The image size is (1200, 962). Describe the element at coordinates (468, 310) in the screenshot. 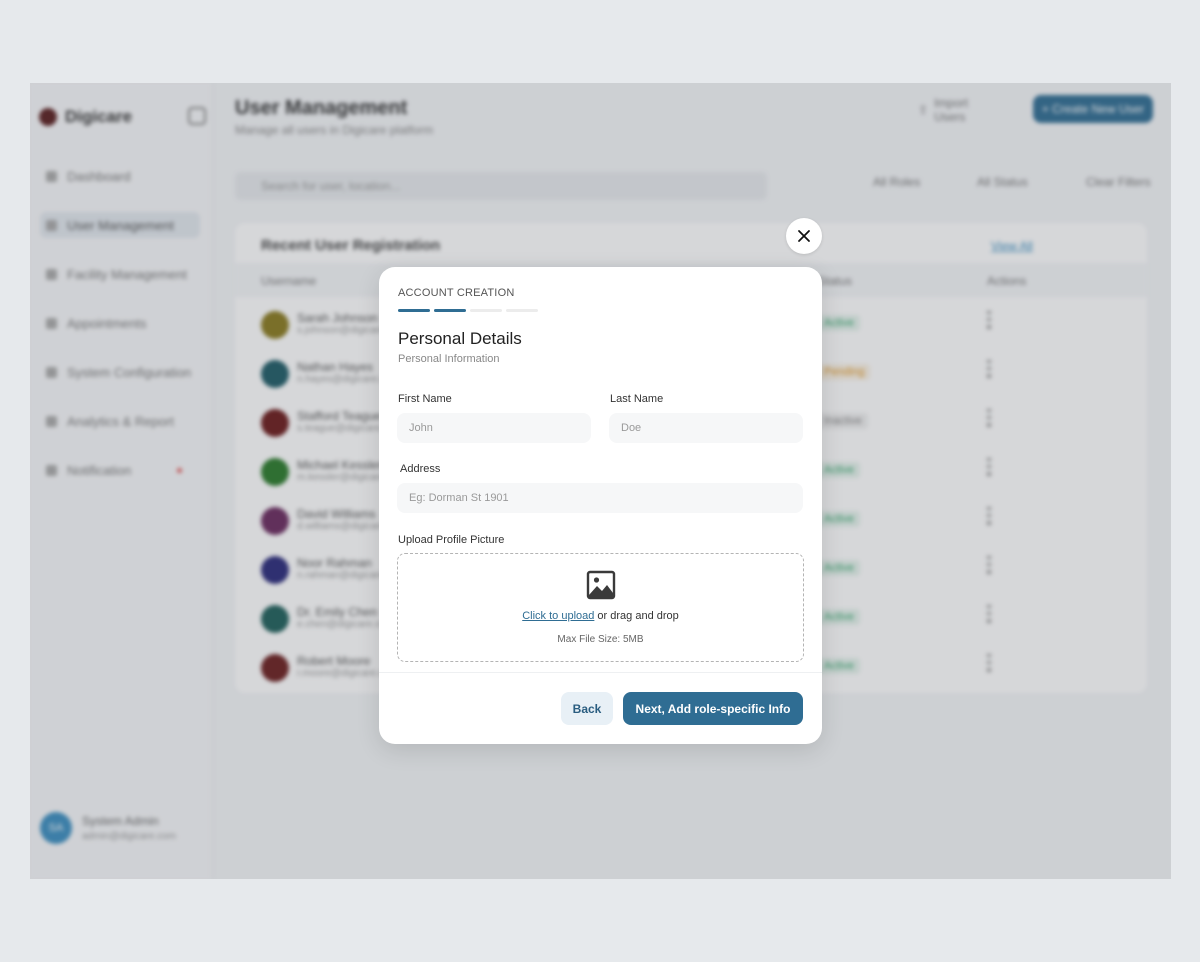

I see `step-progress` at that location.